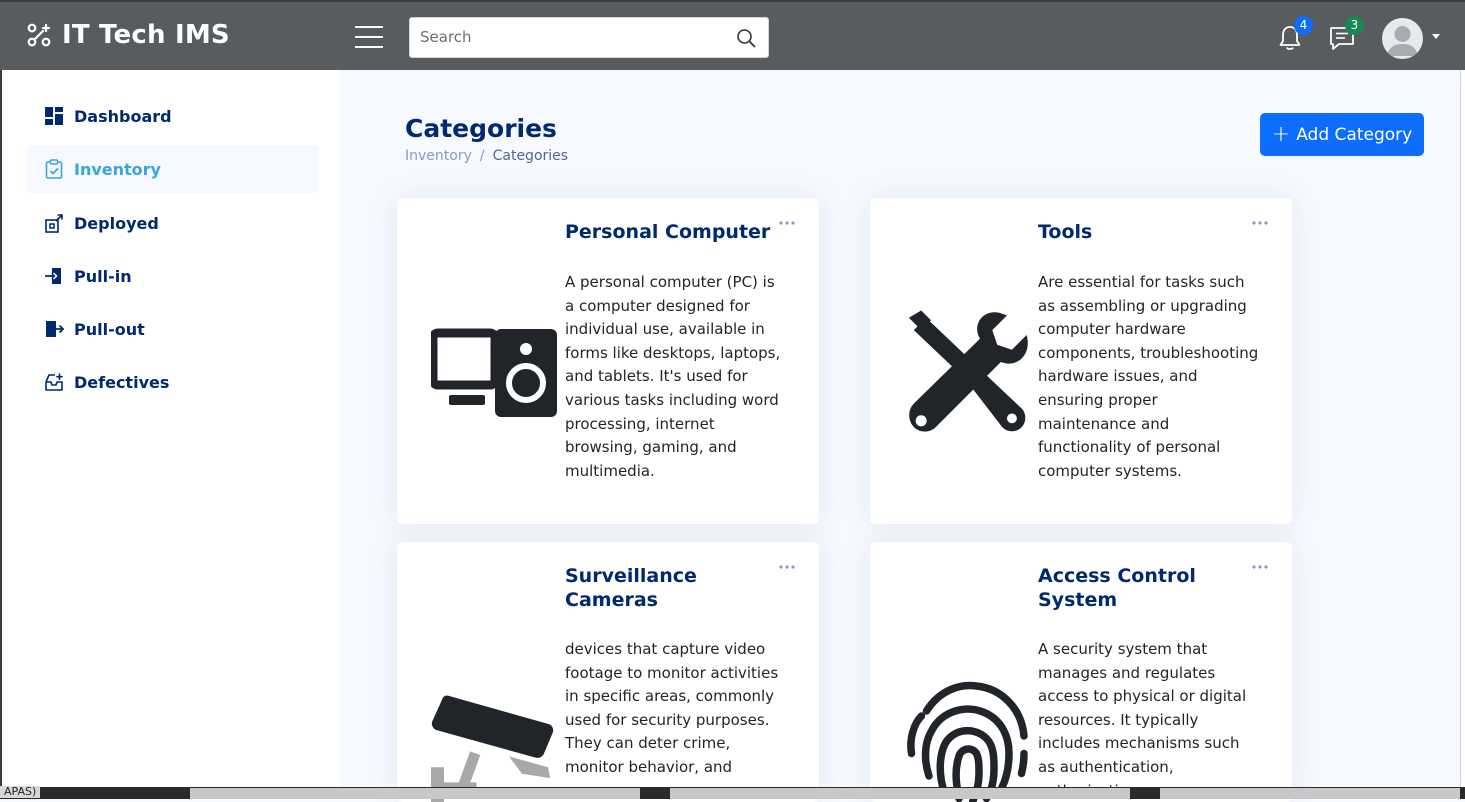 The height and width of the screenshot is (802, 1465). What do you see at coordinates (173, 169) in the screenshot?
I see `sidebar-item-inventory: Inventory` at bounding box center [173, 169].